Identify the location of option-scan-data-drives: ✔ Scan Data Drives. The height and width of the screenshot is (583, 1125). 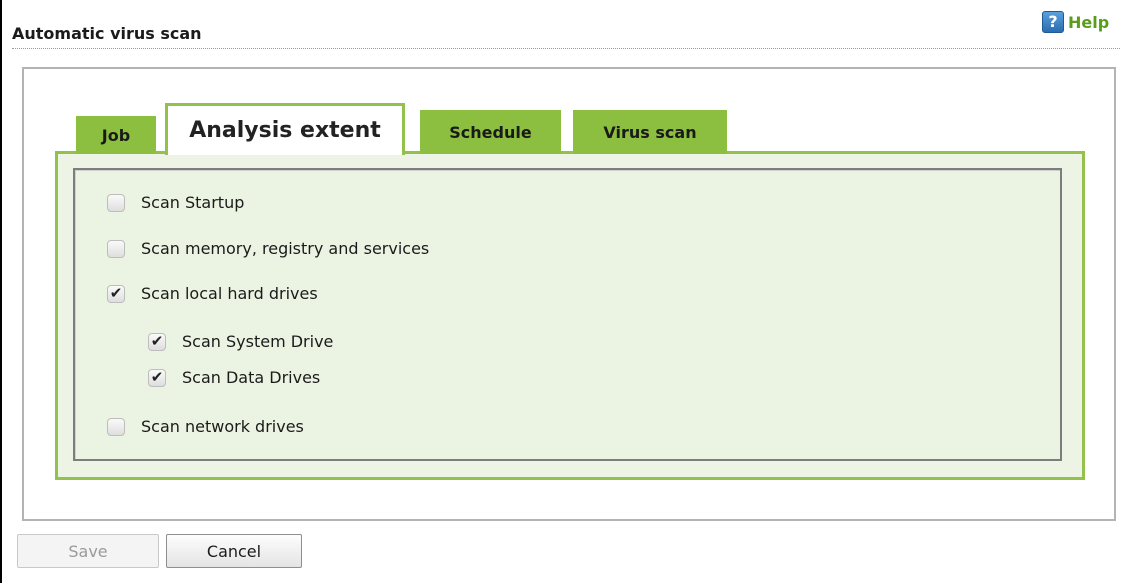
(234, 377).